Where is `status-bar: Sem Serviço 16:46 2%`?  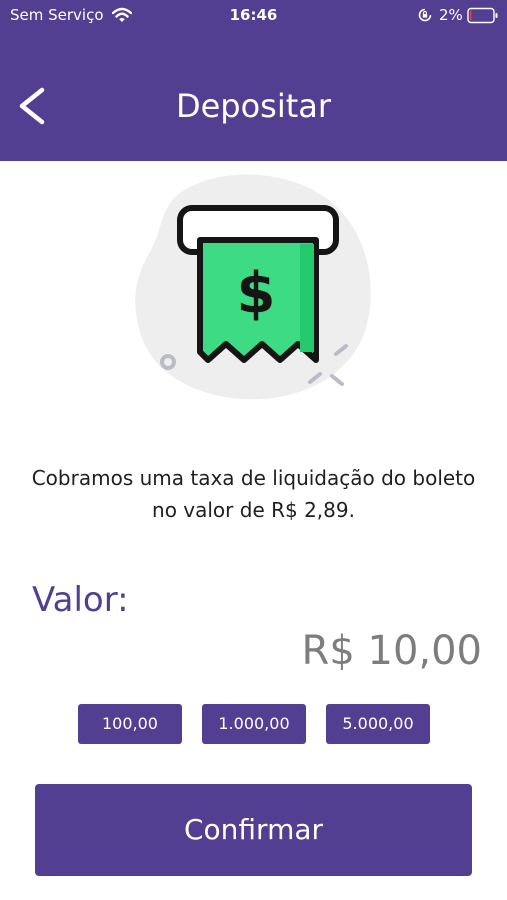 status-bar: Sem Serviço 16:46 2% is located at coordinates (253, 16).